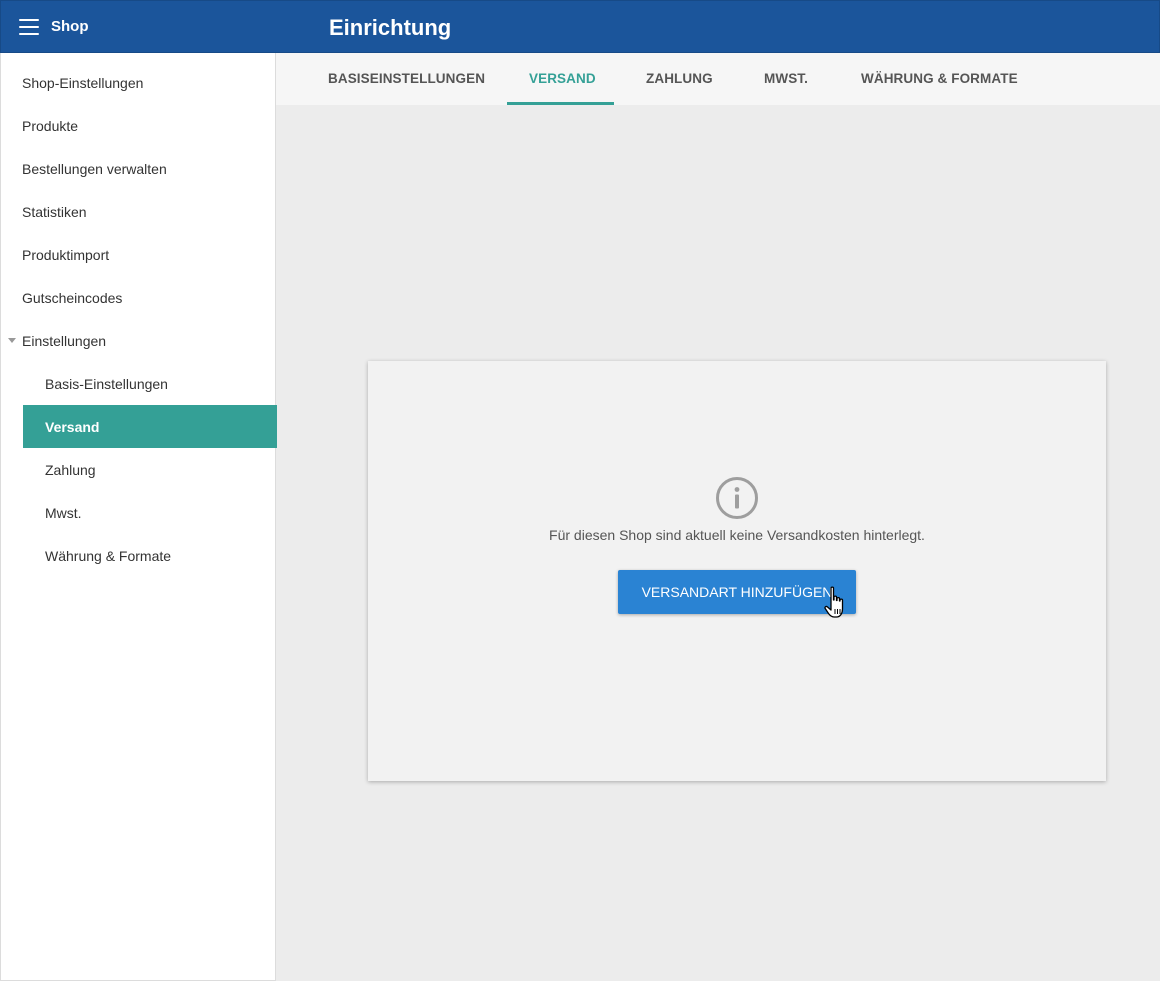 The image size is (1160, 981). Describe the element at coordinates (106, 383) in the screenshot. I see `sidebar-item-label: Basis-Einstellungen` at that location.